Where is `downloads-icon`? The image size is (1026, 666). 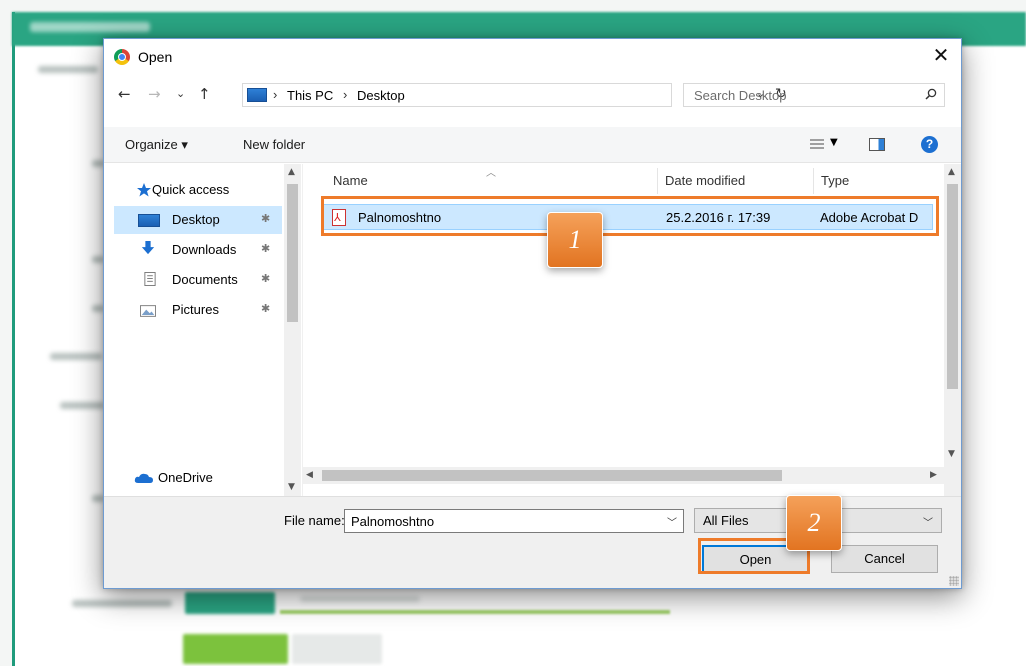 downloads-icon is located at coordinates (148, 248).